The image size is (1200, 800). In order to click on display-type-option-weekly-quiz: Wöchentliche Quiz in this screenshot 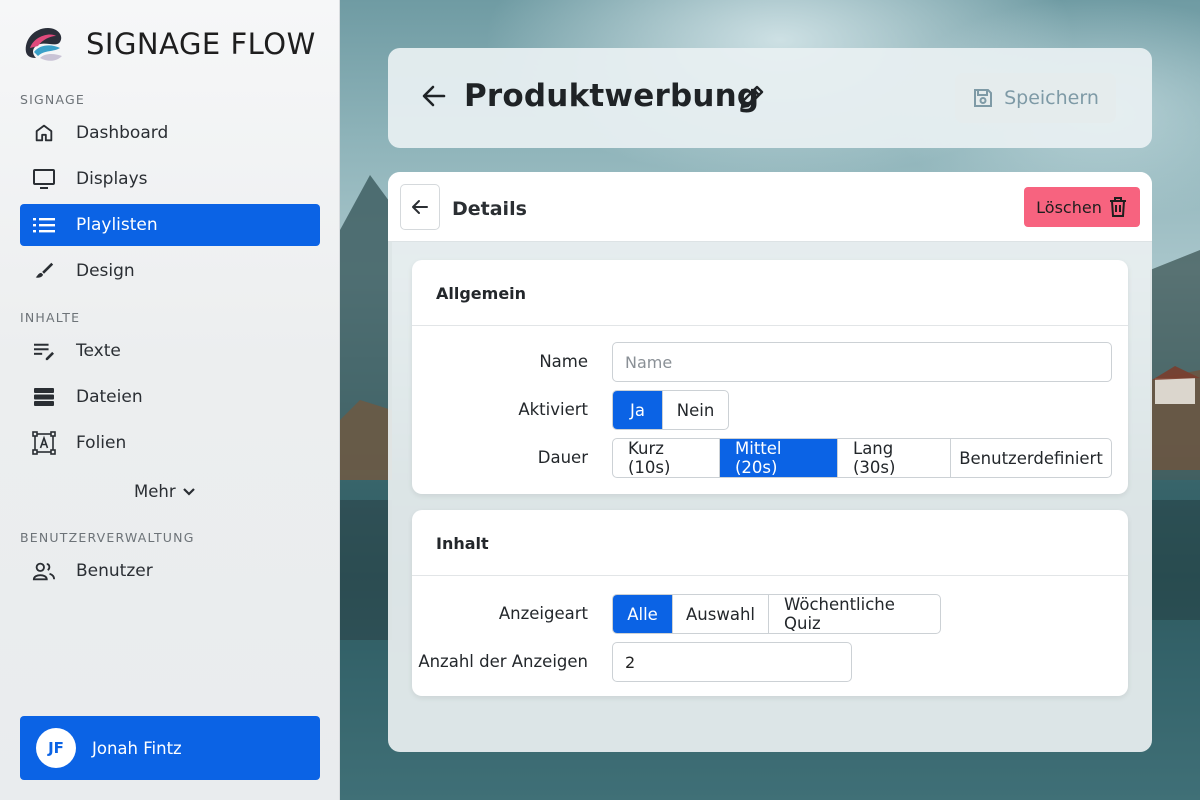, I will do `click(854, 614)`.